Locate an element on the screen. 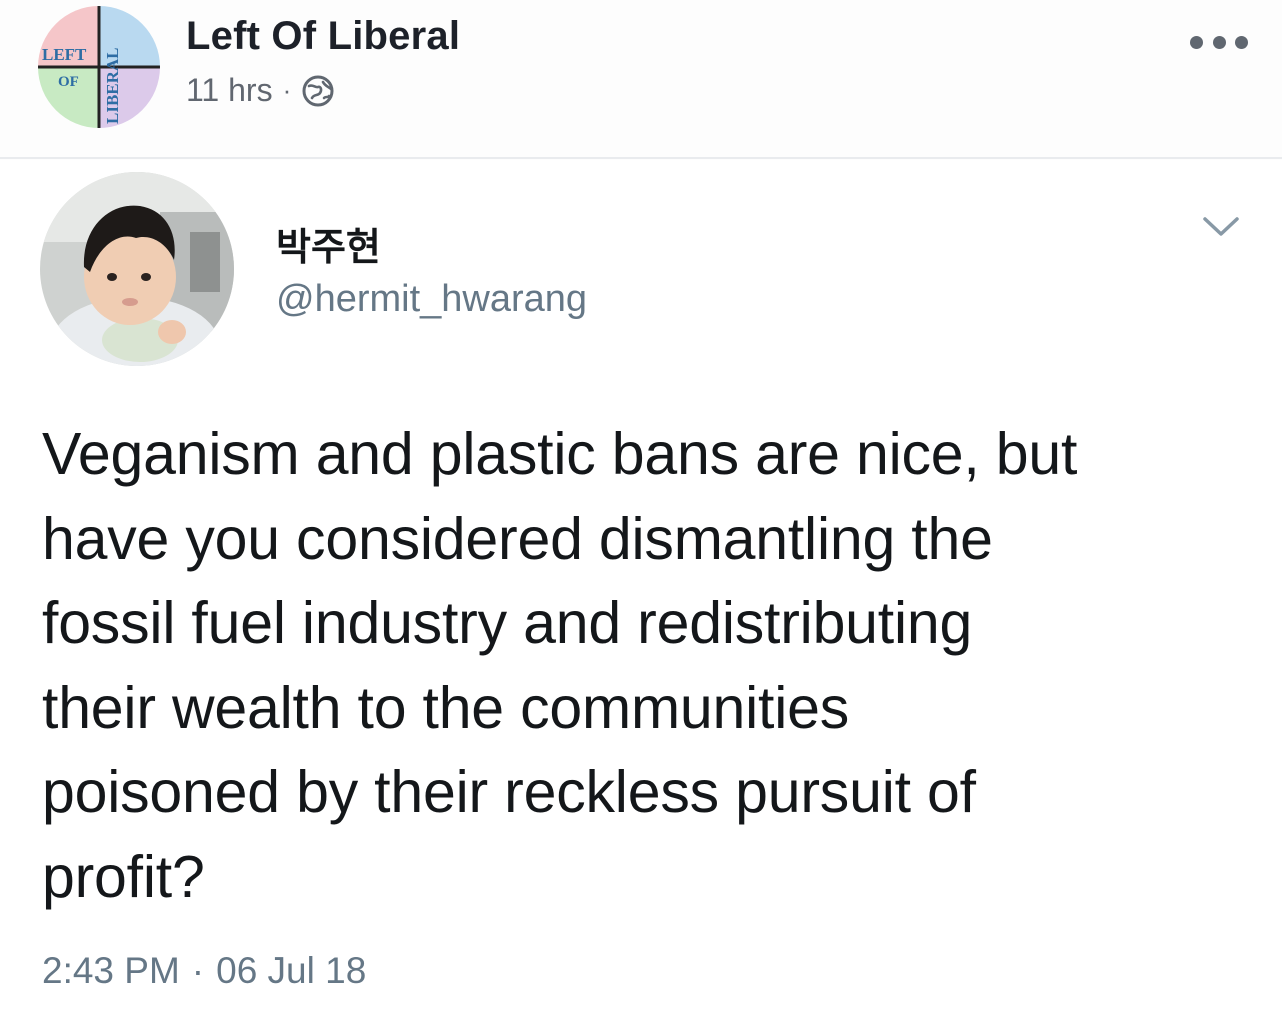  left-of-liberal-logo: LEFT OF LIBERAL is located at coordinates (99, 67).